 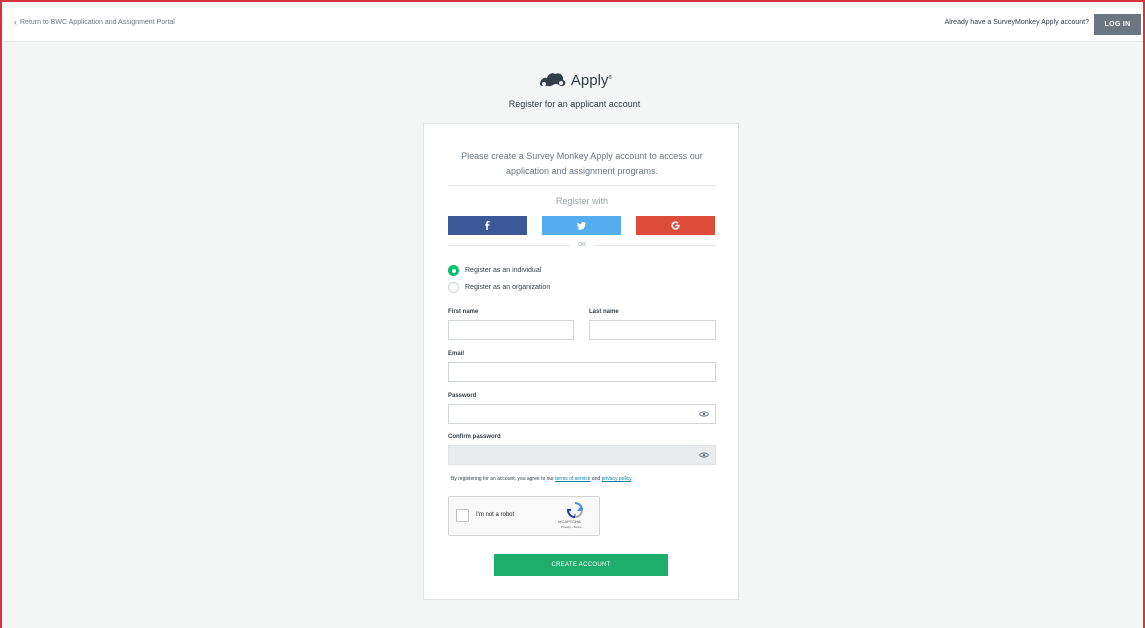 What do you see at coordinates (574, 104) in the screenshot?
I see `page-subtitle: Register for an applicant account` at bounding box center [574, 104].